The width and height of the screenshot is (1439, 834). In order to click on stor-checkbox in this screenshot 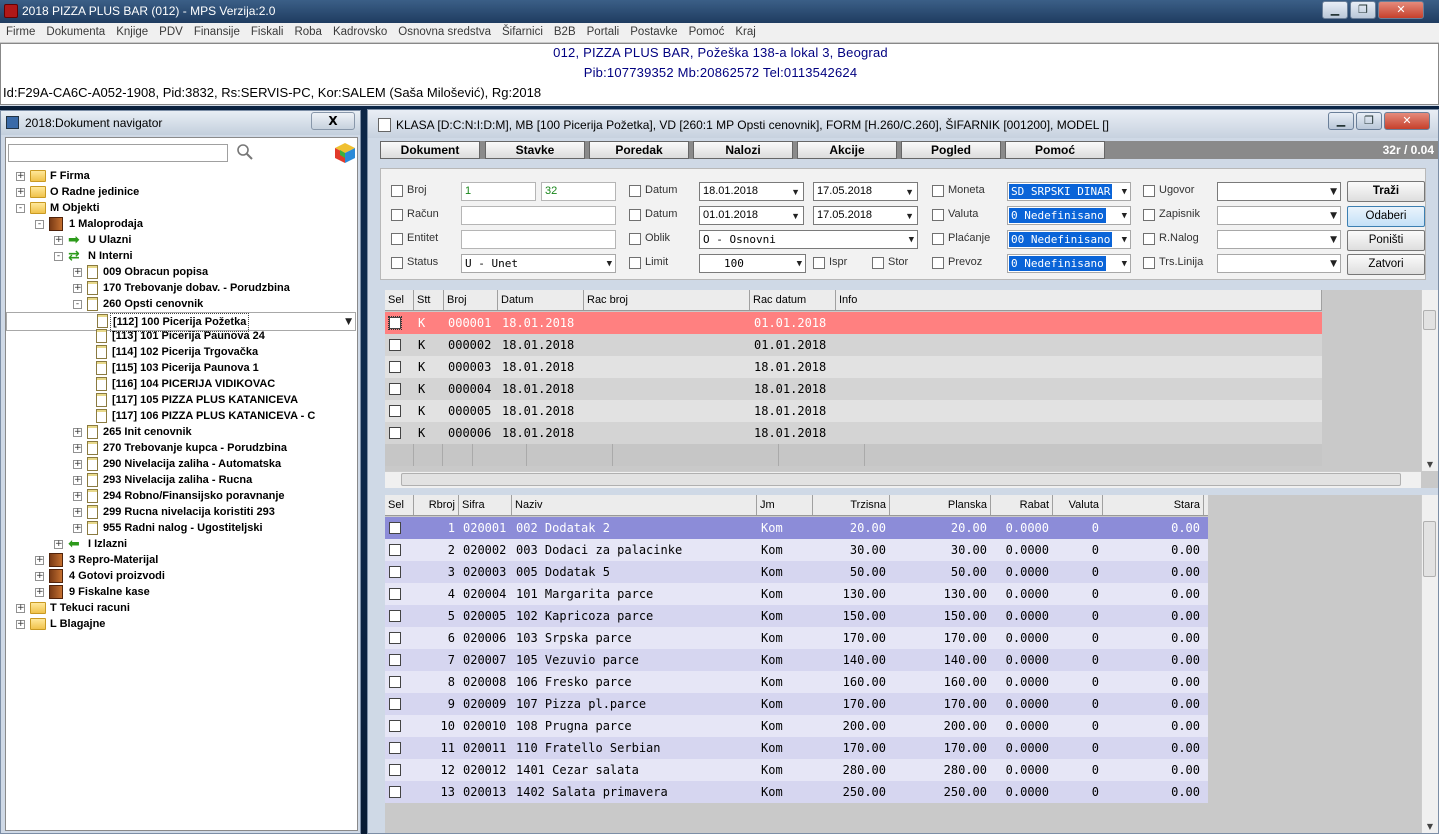, I will do `click(878, 263)`.